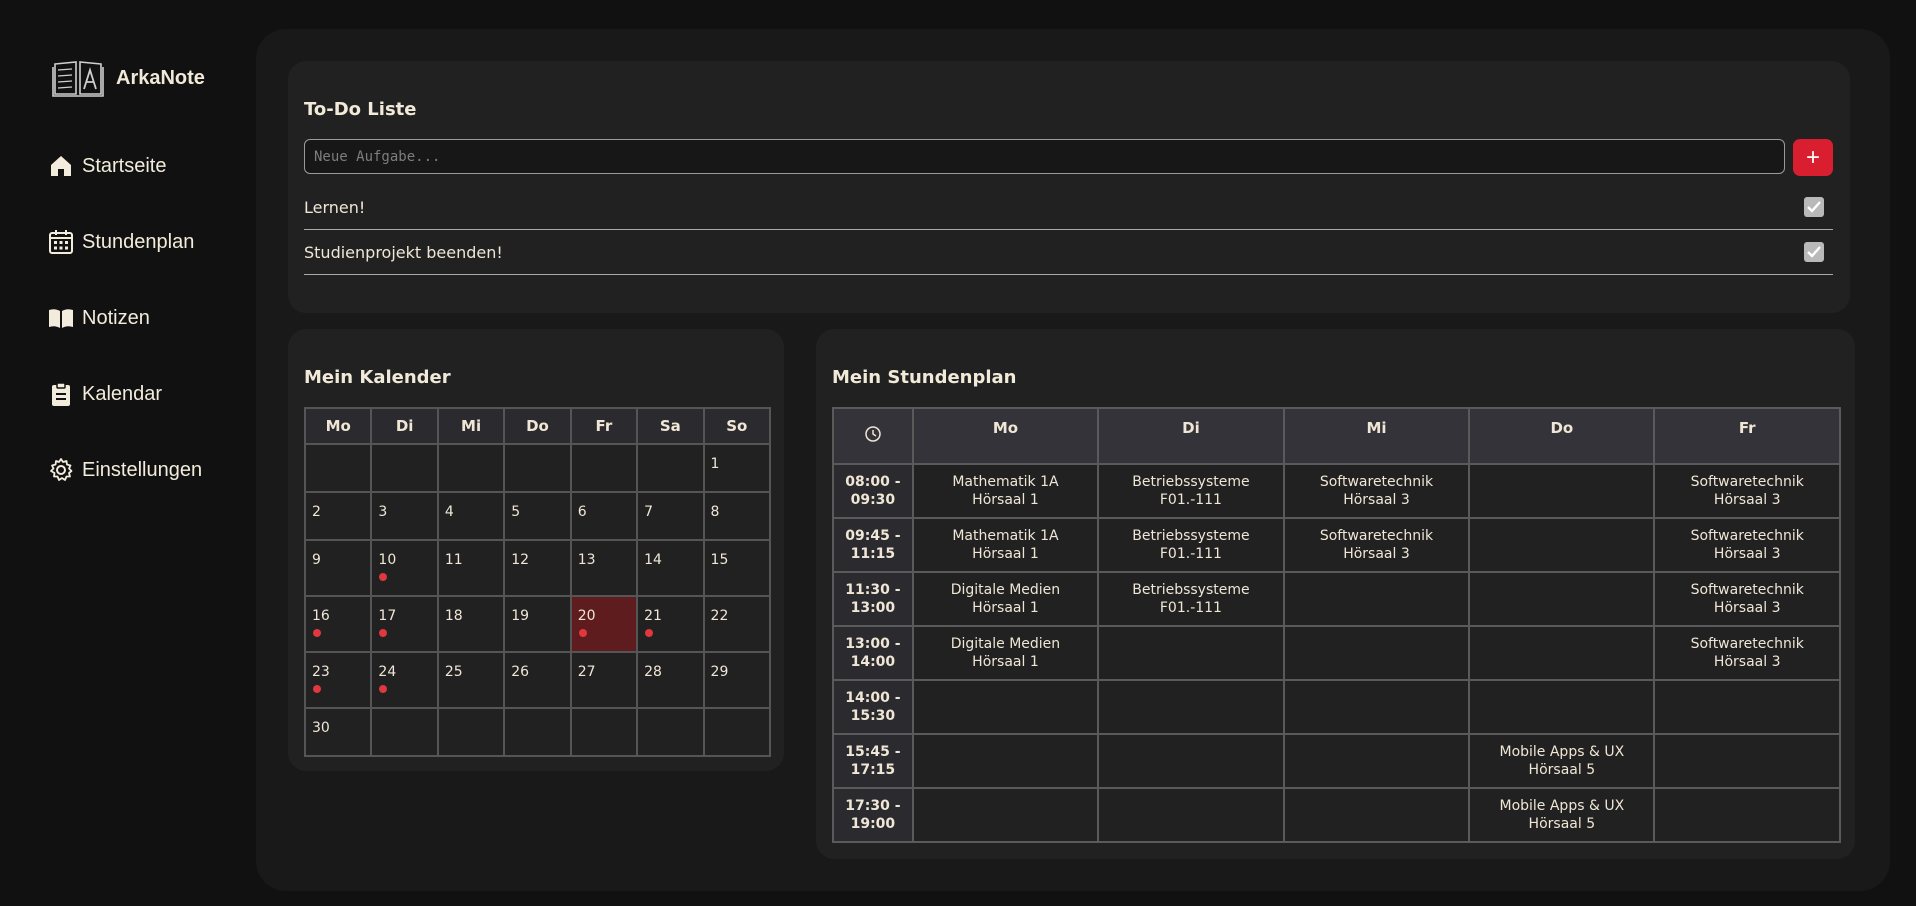  I want to click on calendar-day: 6, so click(604, 516).